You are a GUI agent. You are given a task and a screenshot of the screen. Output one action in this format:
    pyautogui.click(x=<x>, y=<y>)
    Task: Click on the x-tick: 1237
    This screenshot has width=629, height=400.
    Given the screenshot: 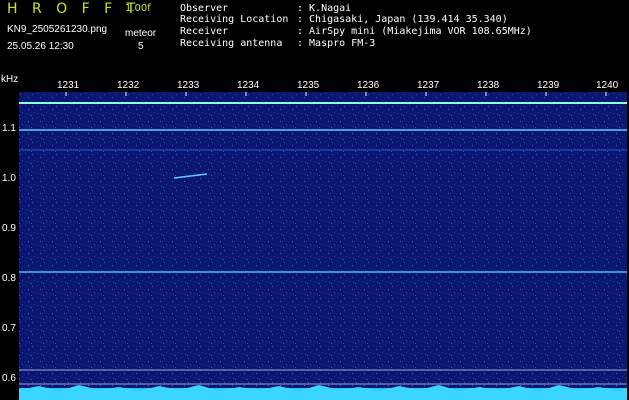 What is the action you would take?
    pyautogui.click(x=428, y=85)
    